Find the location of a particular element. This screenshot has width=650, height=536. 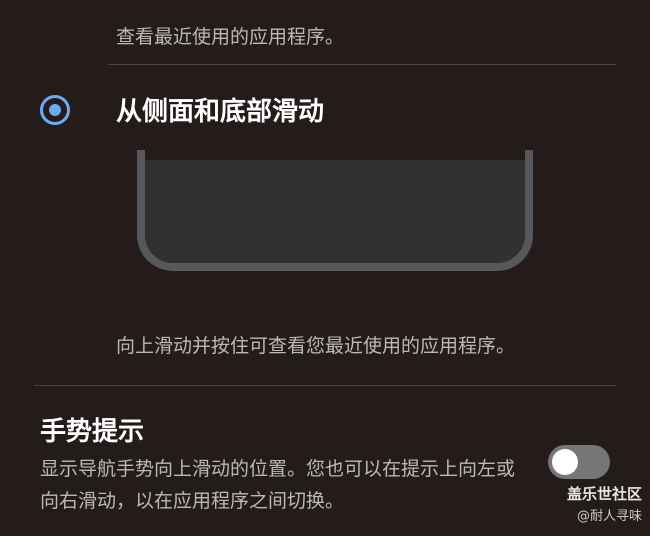

phone-illustration is located at coordinates (335, 210).